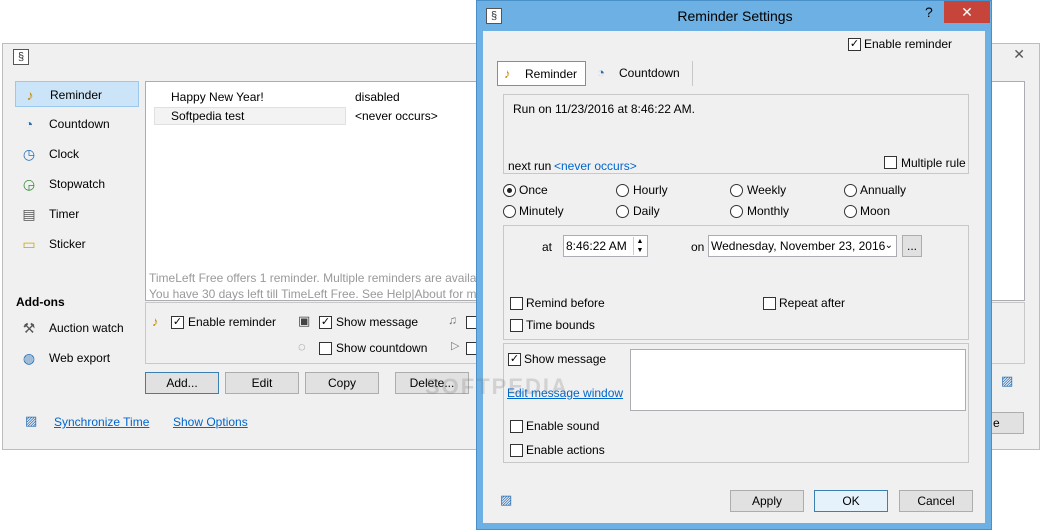 The image size is (1040, 530). I want to click on clock-icon: ◷, so click(29, 154).